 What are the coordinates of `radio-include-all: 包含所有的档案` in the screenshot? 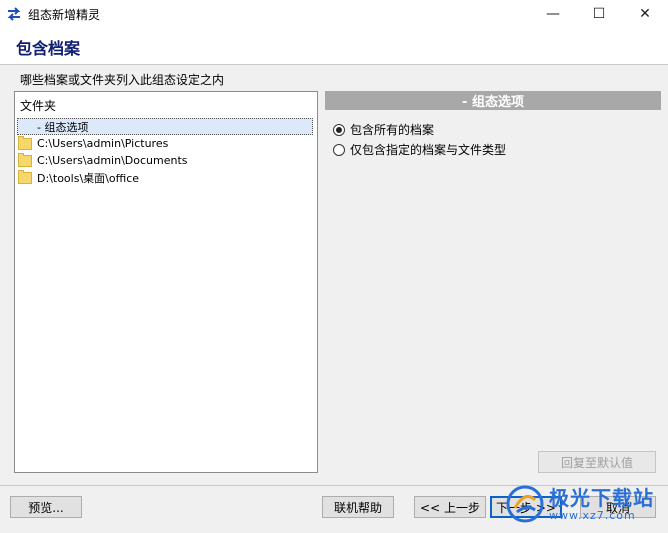 It's located at (383, 129).